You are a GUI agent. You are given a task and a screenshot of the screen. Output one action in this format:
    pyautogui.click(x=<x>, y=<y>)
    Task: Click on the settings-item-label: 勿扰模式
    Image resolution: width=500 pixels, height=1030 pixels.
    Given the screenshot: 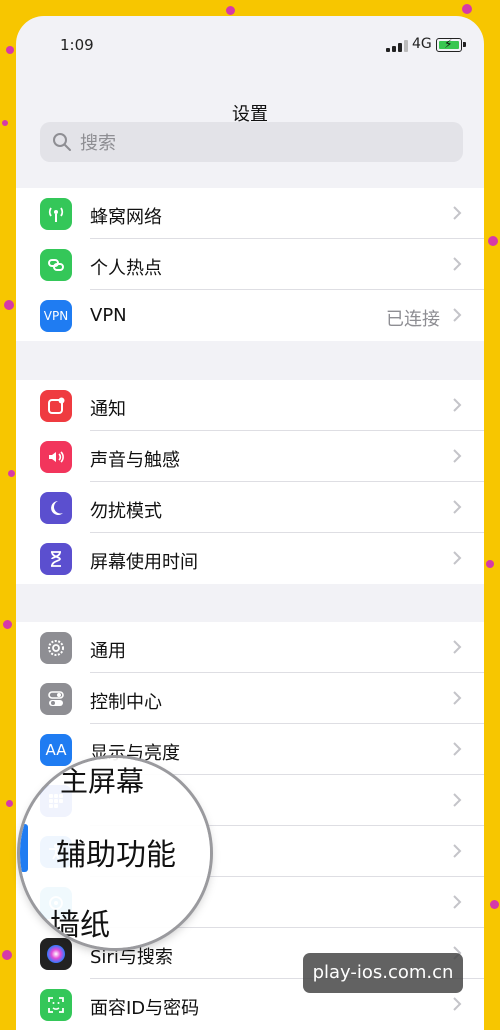 What is the action you would take?
    pyautogui.click(x=126, y=511)
    